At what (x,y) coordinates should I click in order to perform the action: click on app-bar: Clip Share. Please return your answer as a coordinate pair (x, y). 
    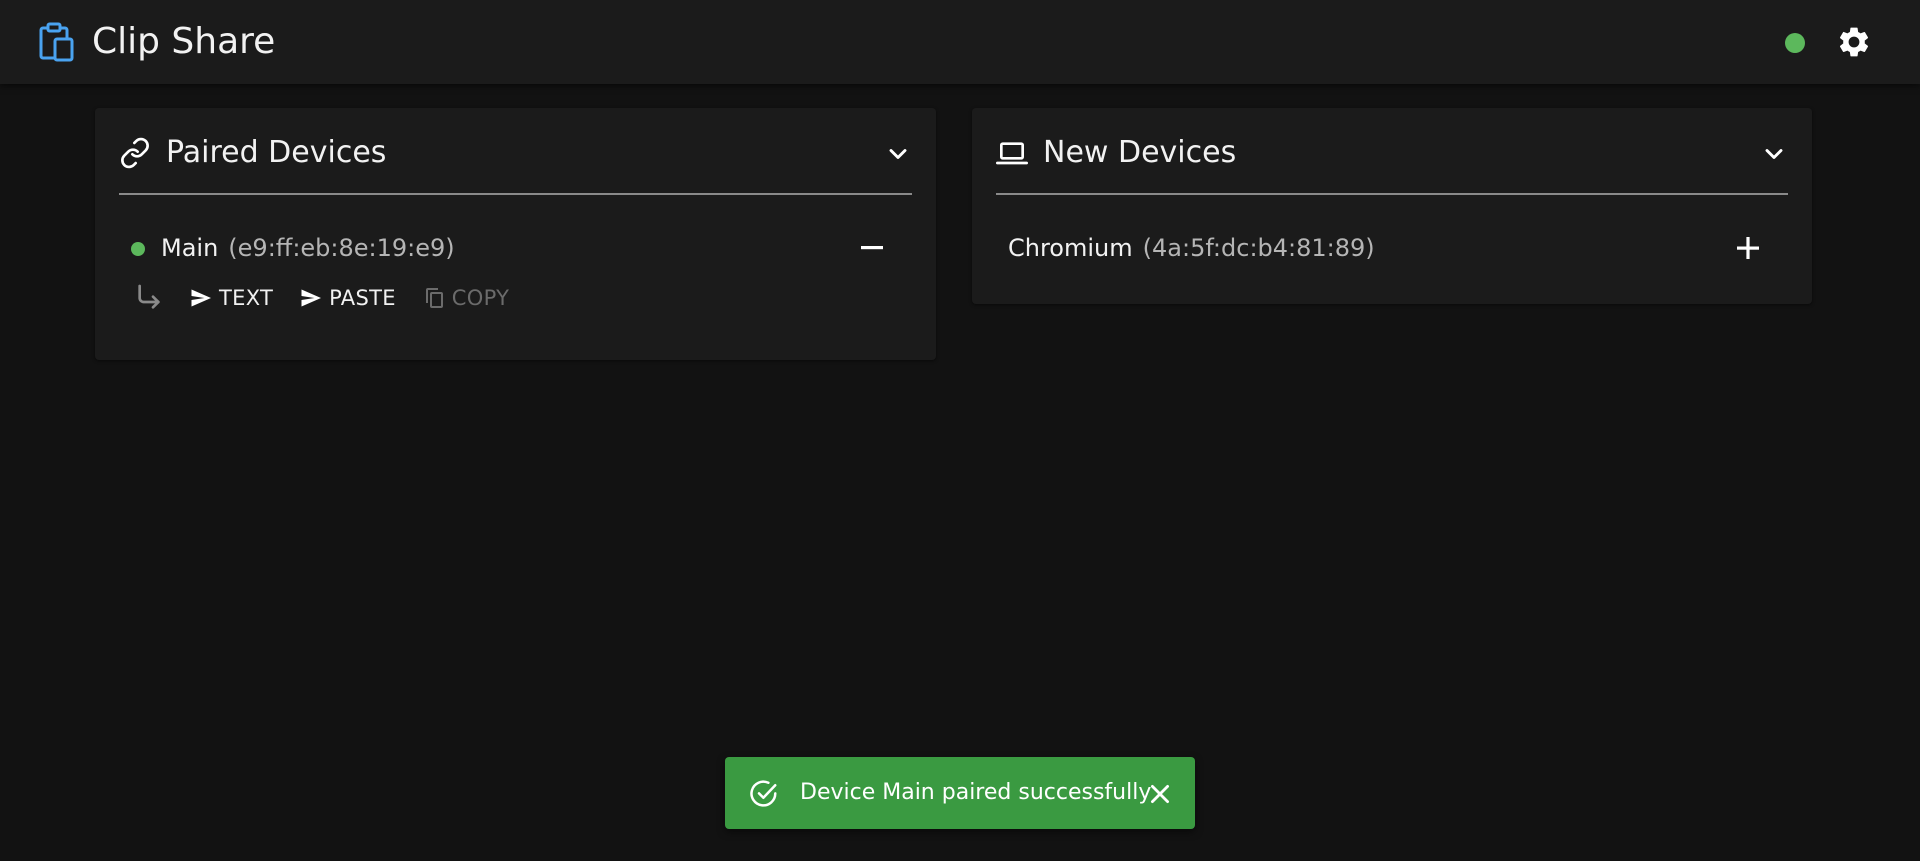
    Looking at the image, I should click on (960, 42).